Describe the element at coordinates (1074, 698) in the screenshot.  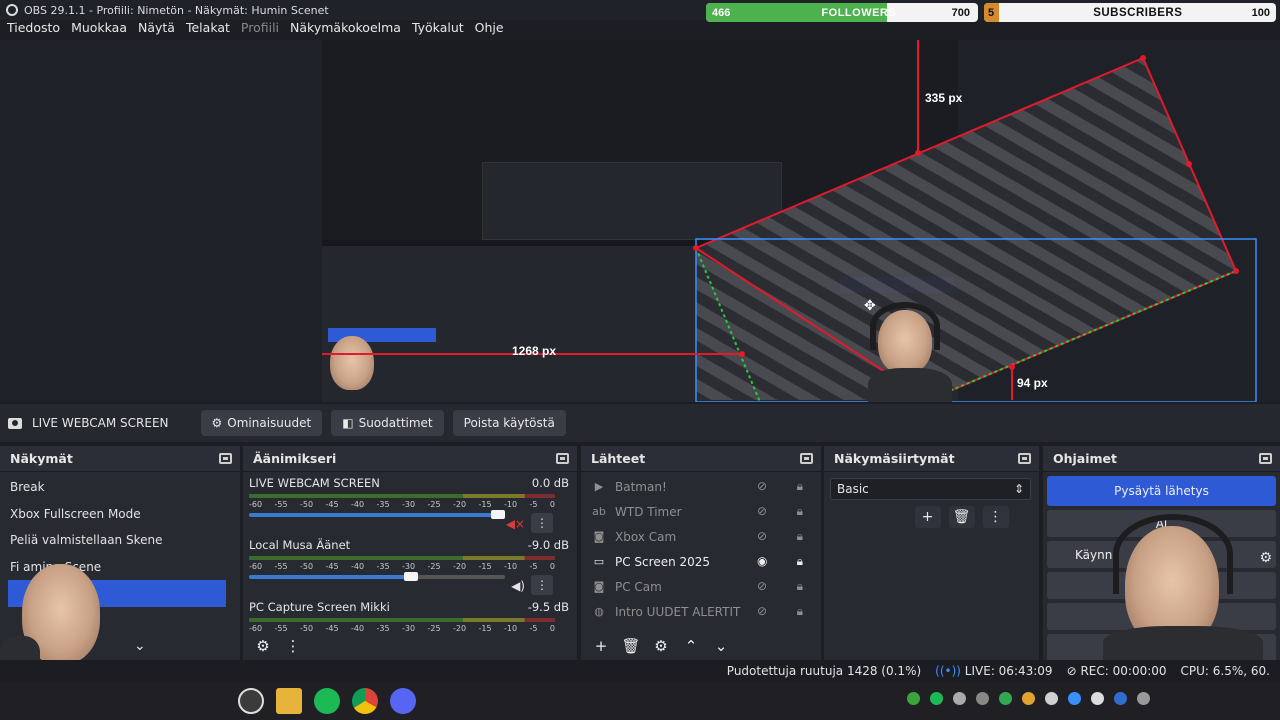
I see `bluetooth-icon` at that location.